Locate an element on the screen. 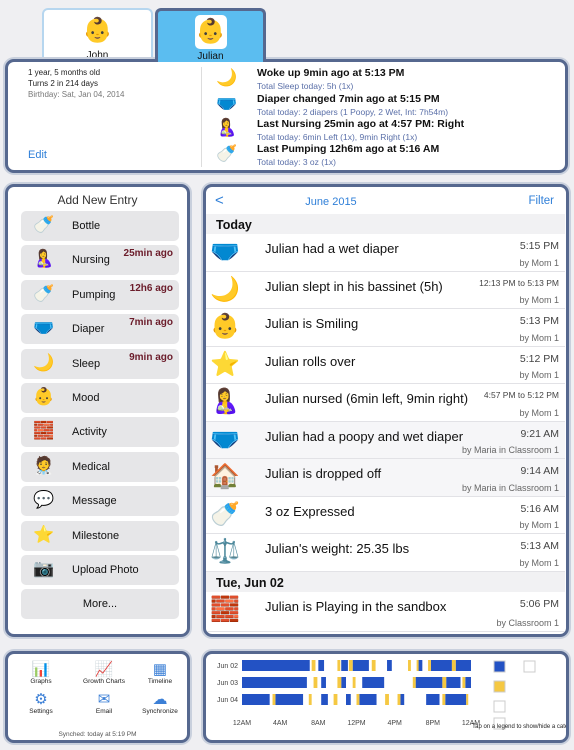 The width and height of the screenshot is (574, 750). sync-status: Synched: today at 5:19 PM is located at coordinates (97, 734).